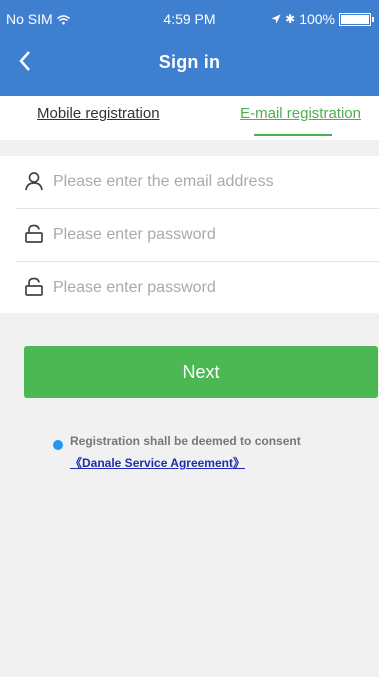 This screenshot has height=677, width=379. I want to click on status-bar: No SIM 4:59 PM ✱ 100%, so click(189, 18).